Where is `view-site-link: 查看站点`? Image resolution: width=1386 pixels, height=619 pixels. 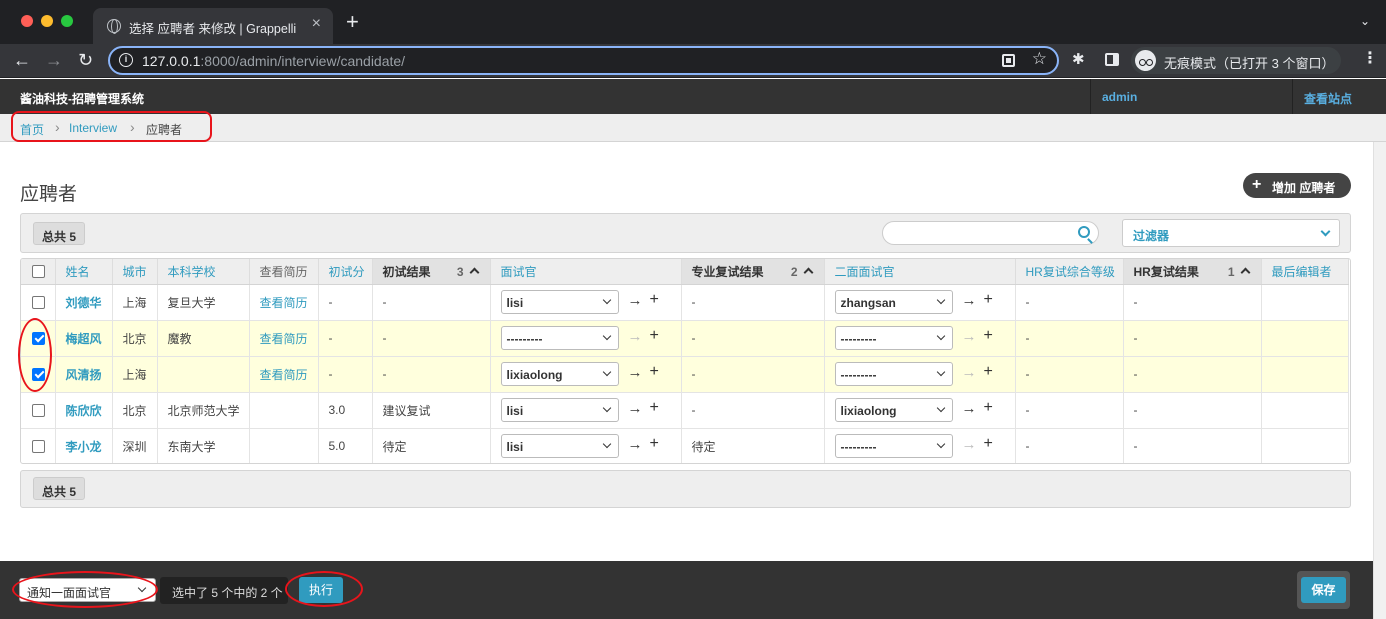 view-site-link: 查看站点 is located at coordinates (1331, 96).